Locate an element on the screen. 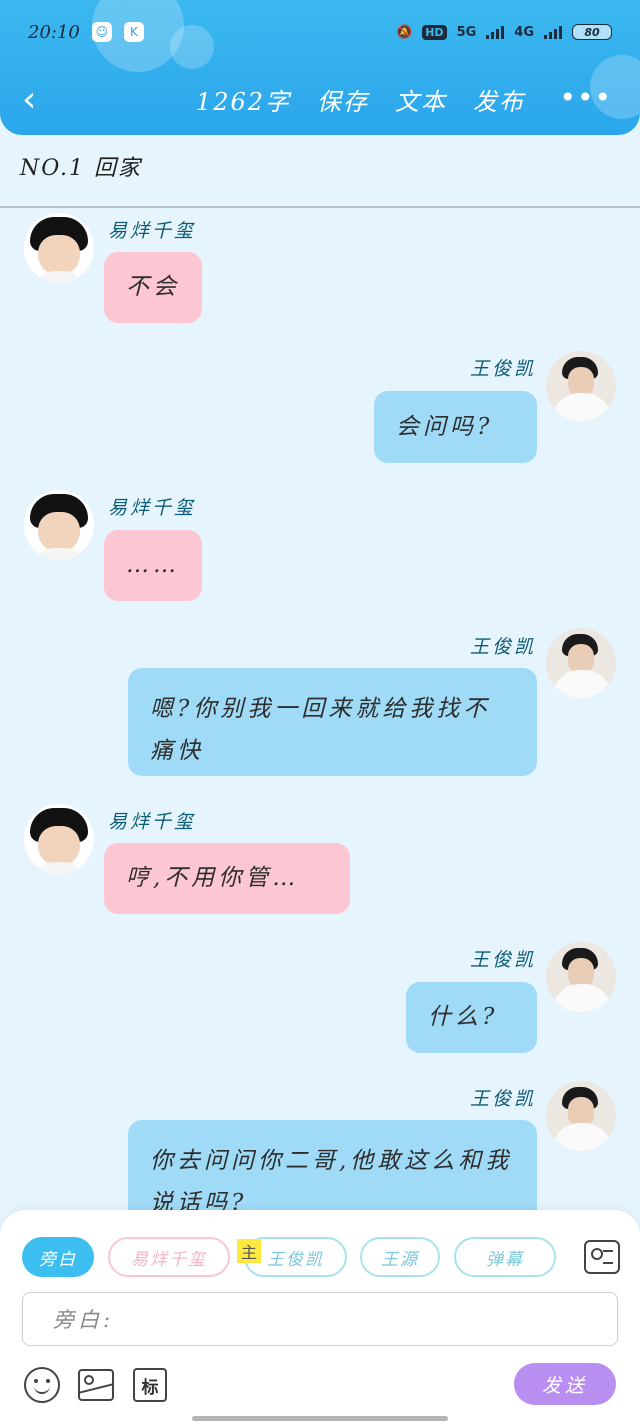 Image resolution: width=640 pixels, height=1423 pixels. message-bubble: 会问吗? is located at coordinates (455, 427).